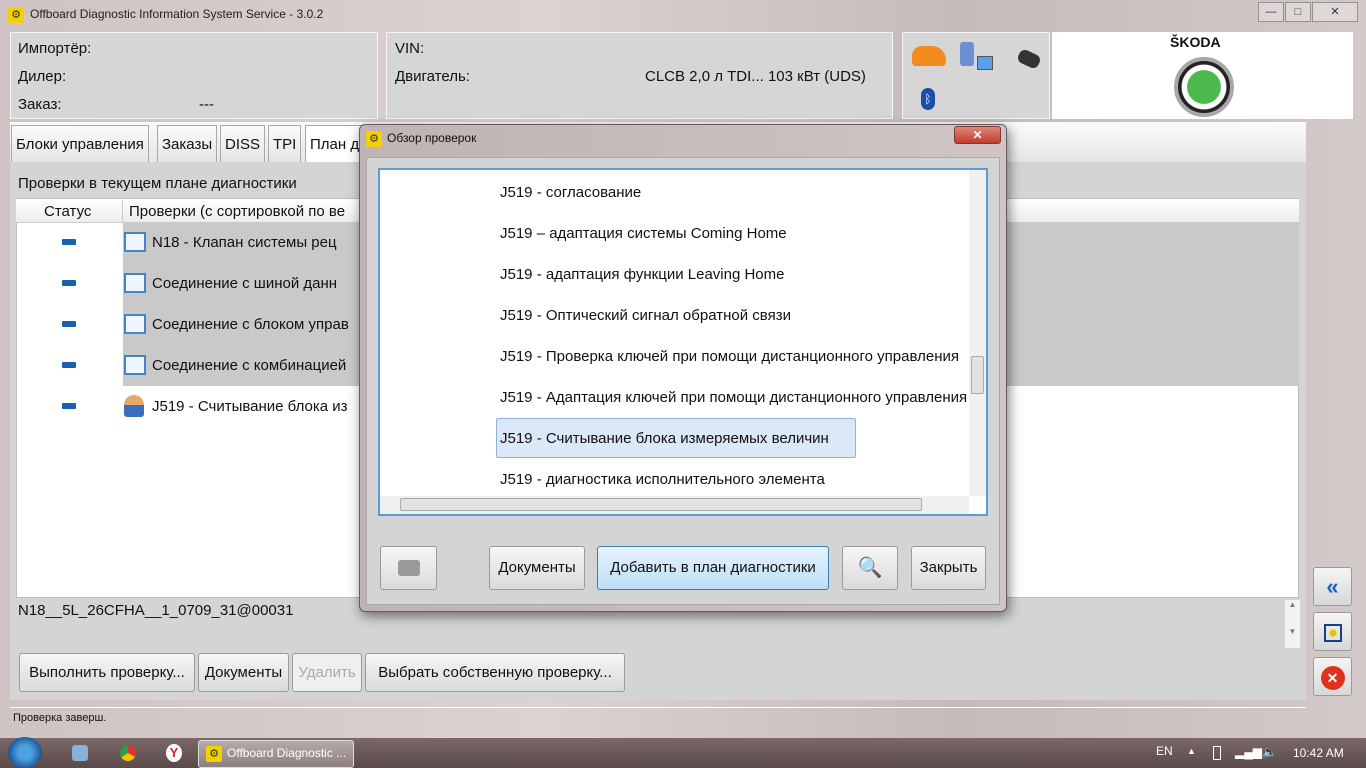  Describe the element at coordinates (134, 406) in the screenshot. I see `person-icon` at that location.